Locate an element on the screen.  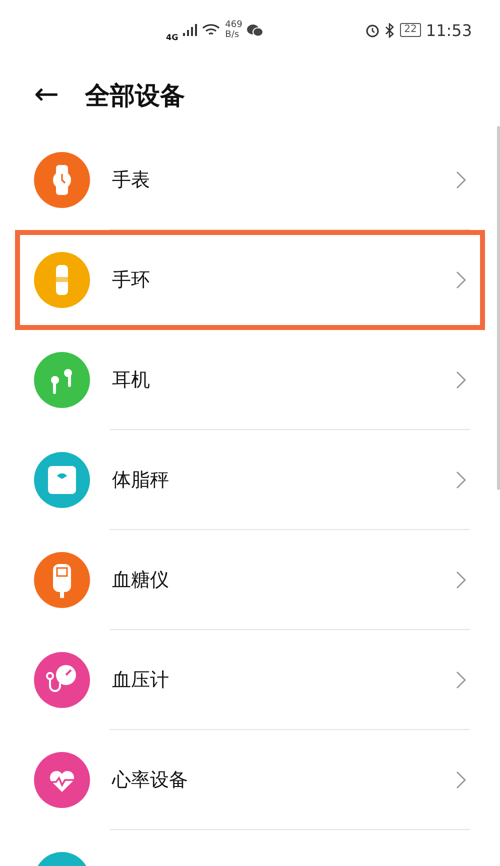
clock-time: 11:53 is located at coordinates (449, 30).